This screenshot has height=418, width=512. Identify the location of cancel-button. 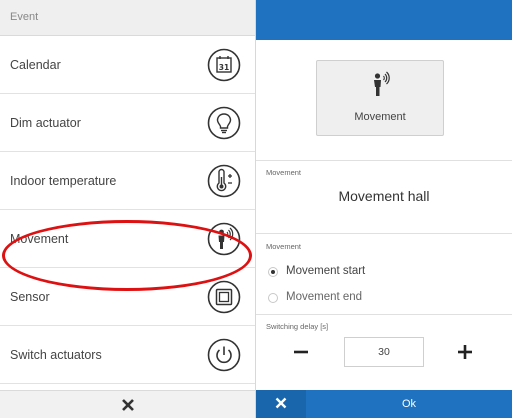
(281, 404).